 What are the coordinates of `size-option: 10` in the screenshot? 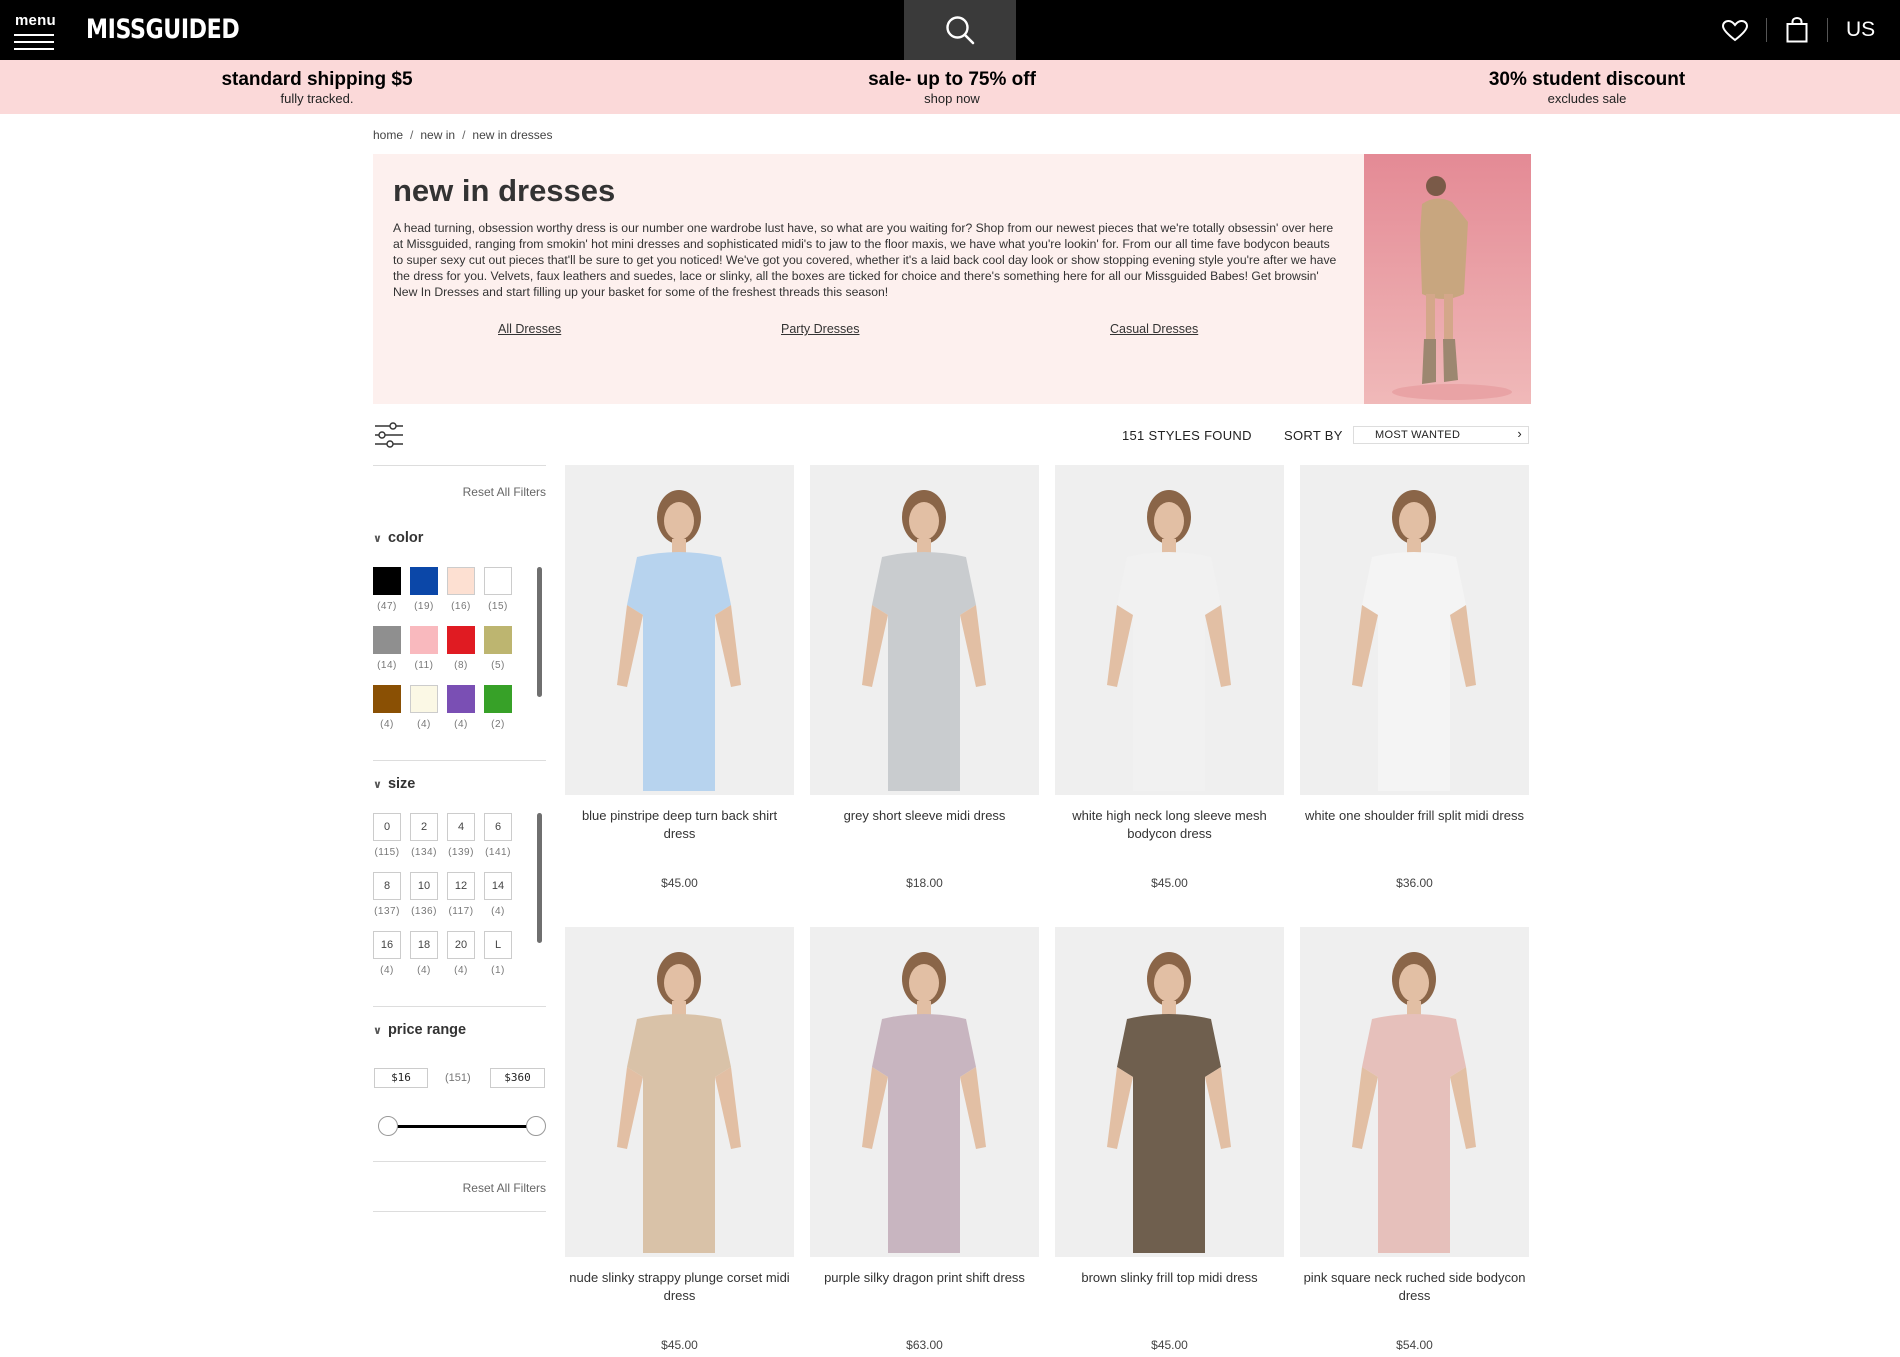 It's located at (424, 886).